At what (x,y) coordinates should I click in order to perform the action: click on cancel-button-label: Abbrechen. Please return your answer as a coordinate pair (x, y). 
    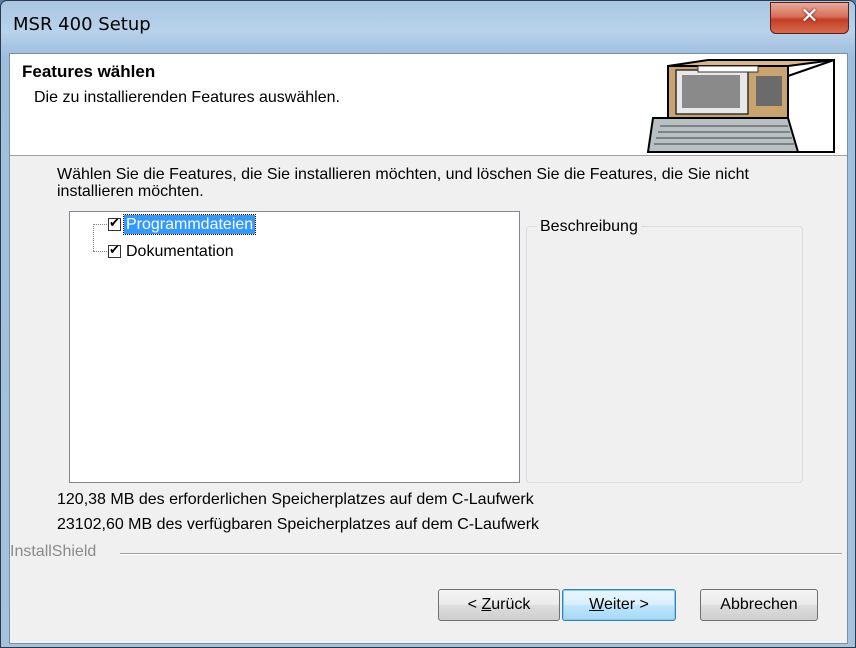
    Looking at the image, I should click on (759, 604).